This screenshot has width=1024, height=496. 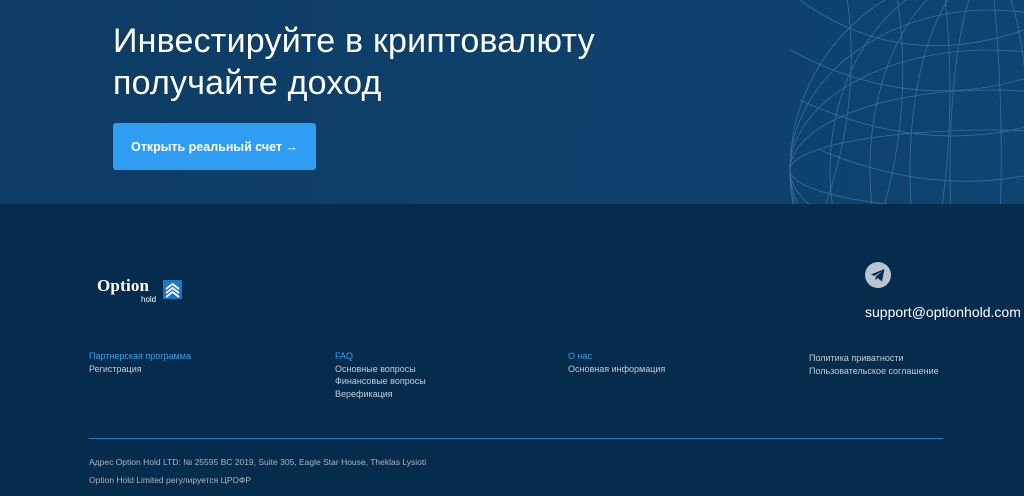 I want to click on footer-column-about: О нас Основная информация, so click(x=616, y=362).